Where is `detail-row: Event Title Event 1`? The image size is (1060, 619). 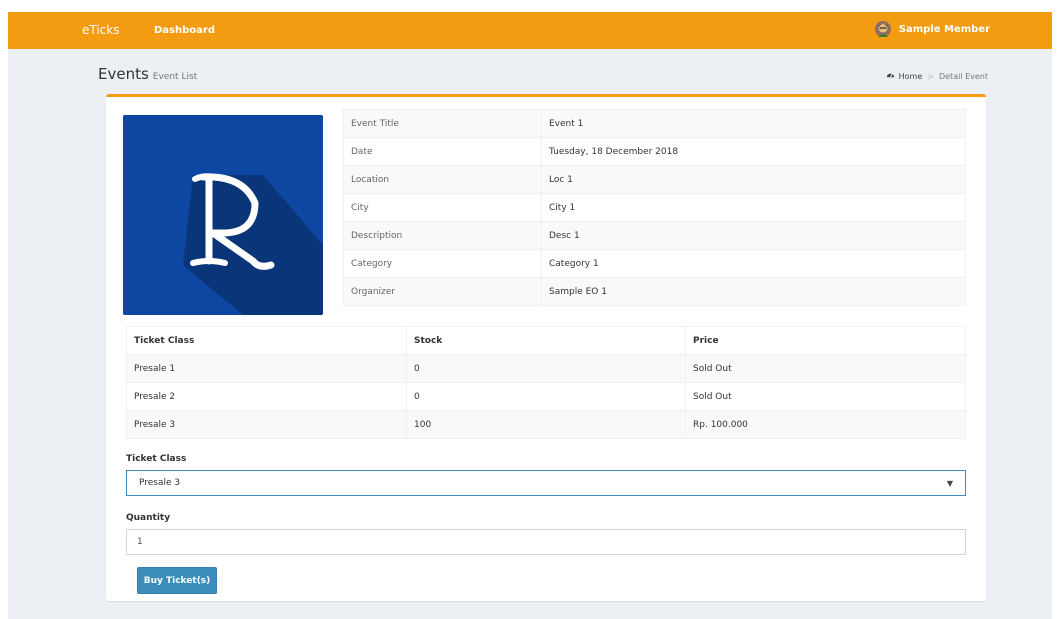
detail-row: Event Title Event 1 is located at coordinates (654, 123).